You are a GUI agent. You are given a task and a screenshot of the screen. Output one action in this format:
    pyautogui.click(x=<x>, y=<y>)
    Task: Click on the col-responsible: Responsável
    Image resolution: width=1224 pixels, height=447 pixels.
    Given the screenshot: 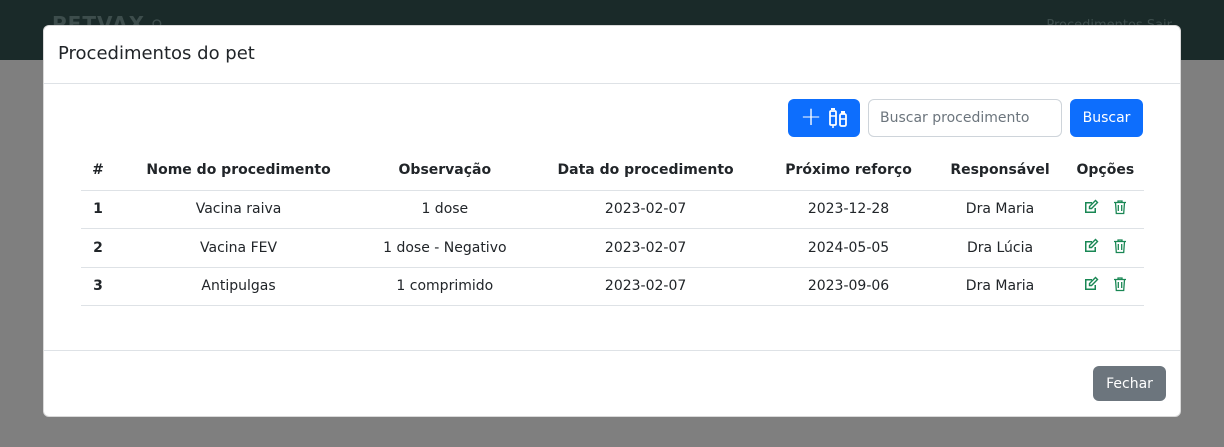 What is the action you would take?
    pyautogui.click(x=1000, y=171)
    